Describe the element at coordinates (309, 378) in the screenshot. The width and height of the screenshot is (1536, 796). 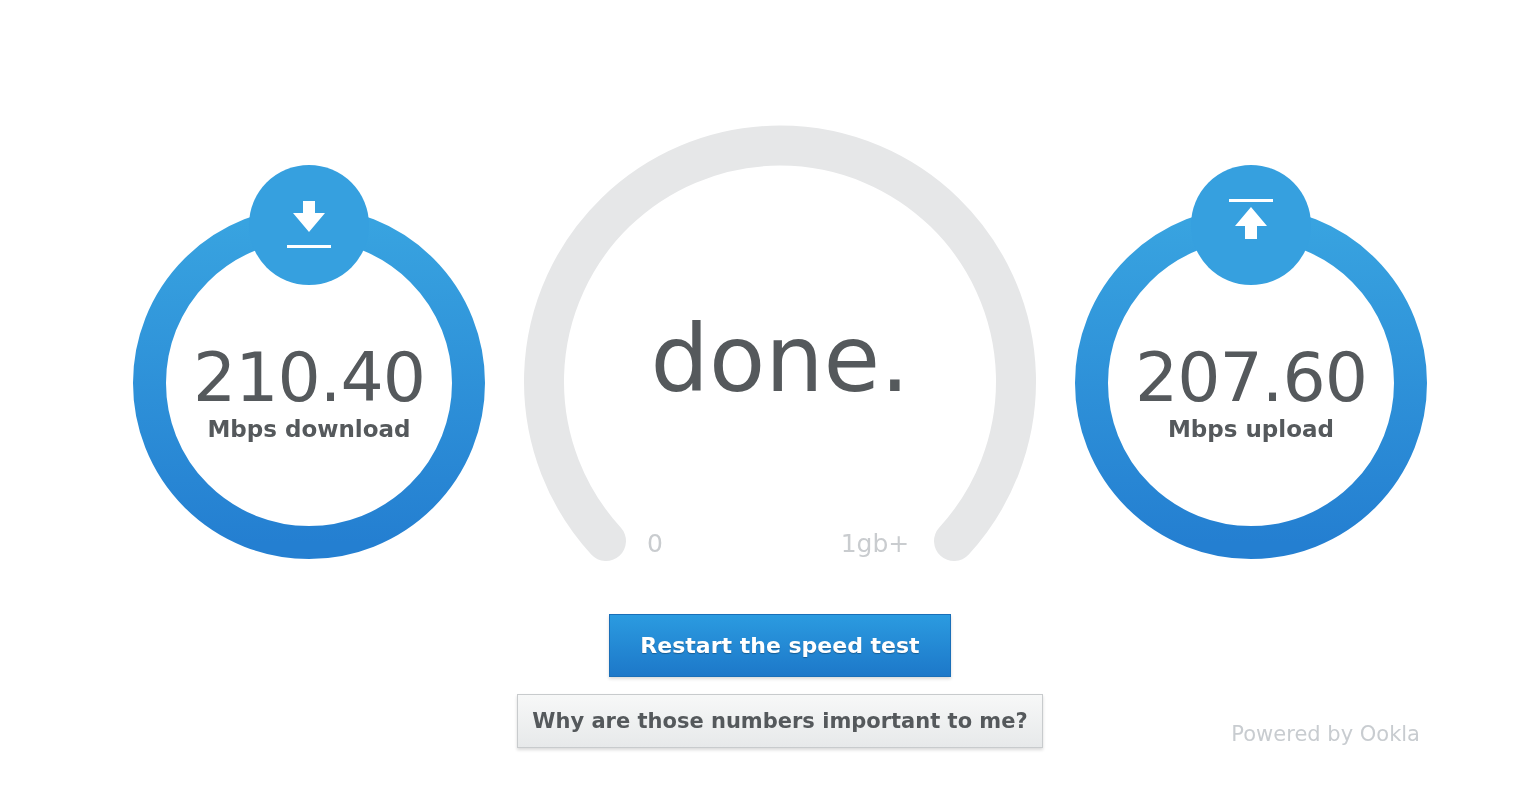
I see `speed-value: 210.40` at that location.